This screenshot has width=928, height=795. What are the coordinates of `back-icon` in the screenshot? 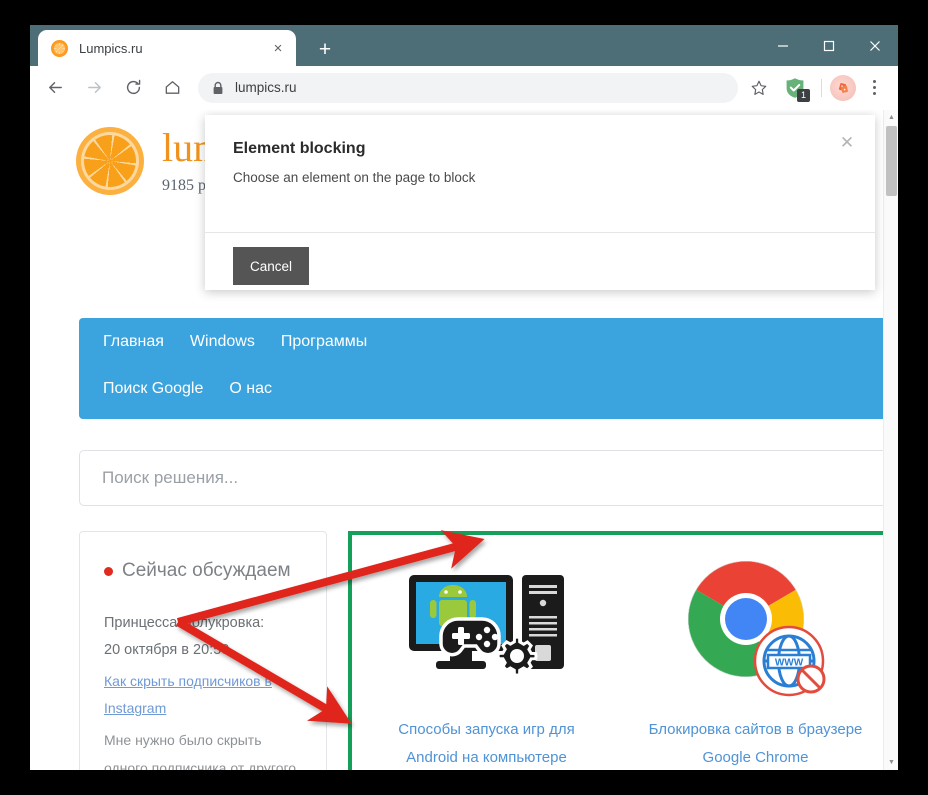 It's located at (55, 88).